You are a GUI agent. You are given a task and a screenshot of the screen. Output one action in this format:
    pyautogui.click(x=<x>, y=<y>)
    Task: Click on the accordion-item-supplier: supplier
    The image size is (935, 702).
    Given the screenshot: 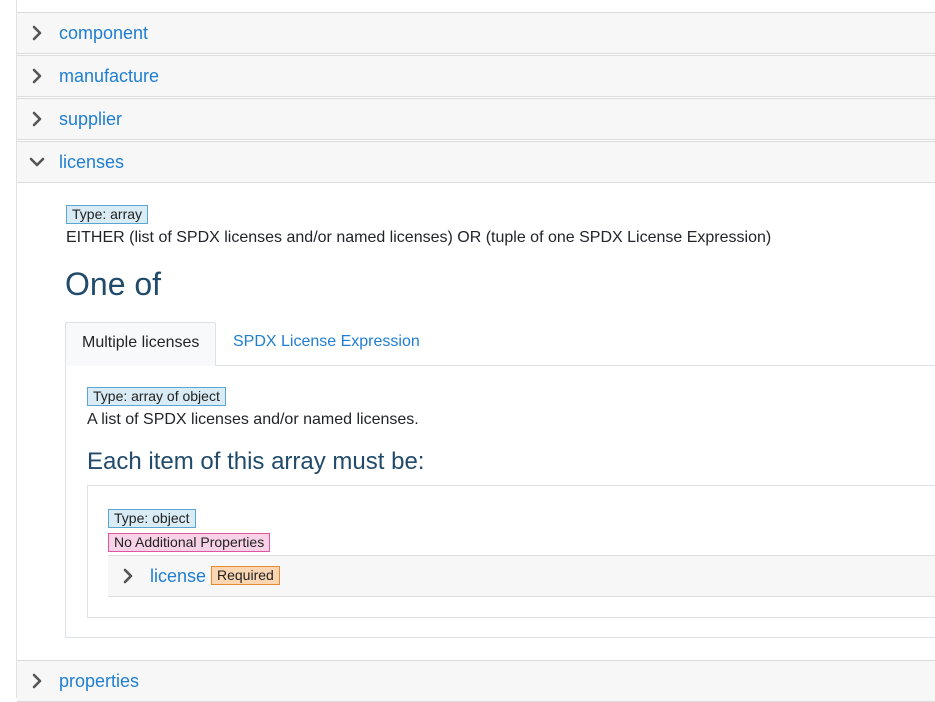 What is the action you would take?
    pyautogui.click(x=476, y=119)
    